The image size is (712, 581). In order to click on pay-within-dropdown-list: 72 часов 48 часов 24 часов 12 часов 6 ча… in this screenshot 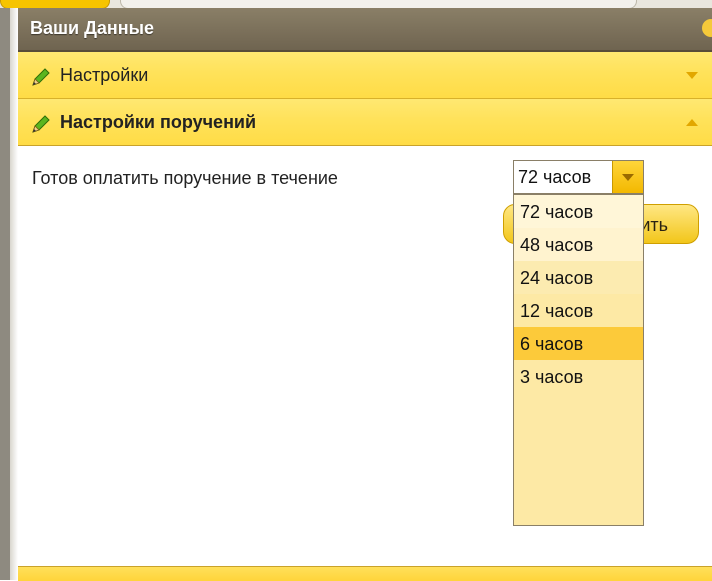, I will do `click(578, 360)`.